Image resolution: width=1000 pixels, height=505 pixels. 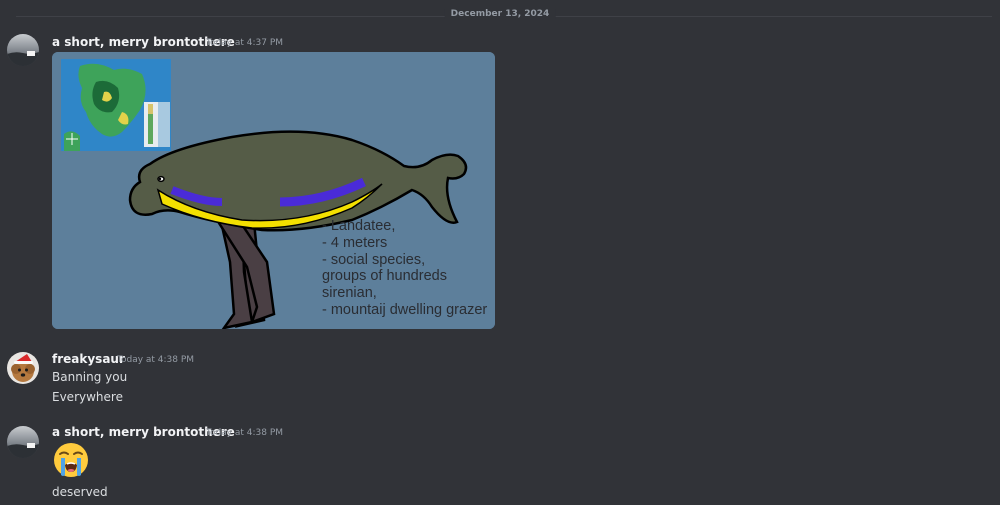 I want to click on caption-line: - 4 meters, so click(x=355, y=242).